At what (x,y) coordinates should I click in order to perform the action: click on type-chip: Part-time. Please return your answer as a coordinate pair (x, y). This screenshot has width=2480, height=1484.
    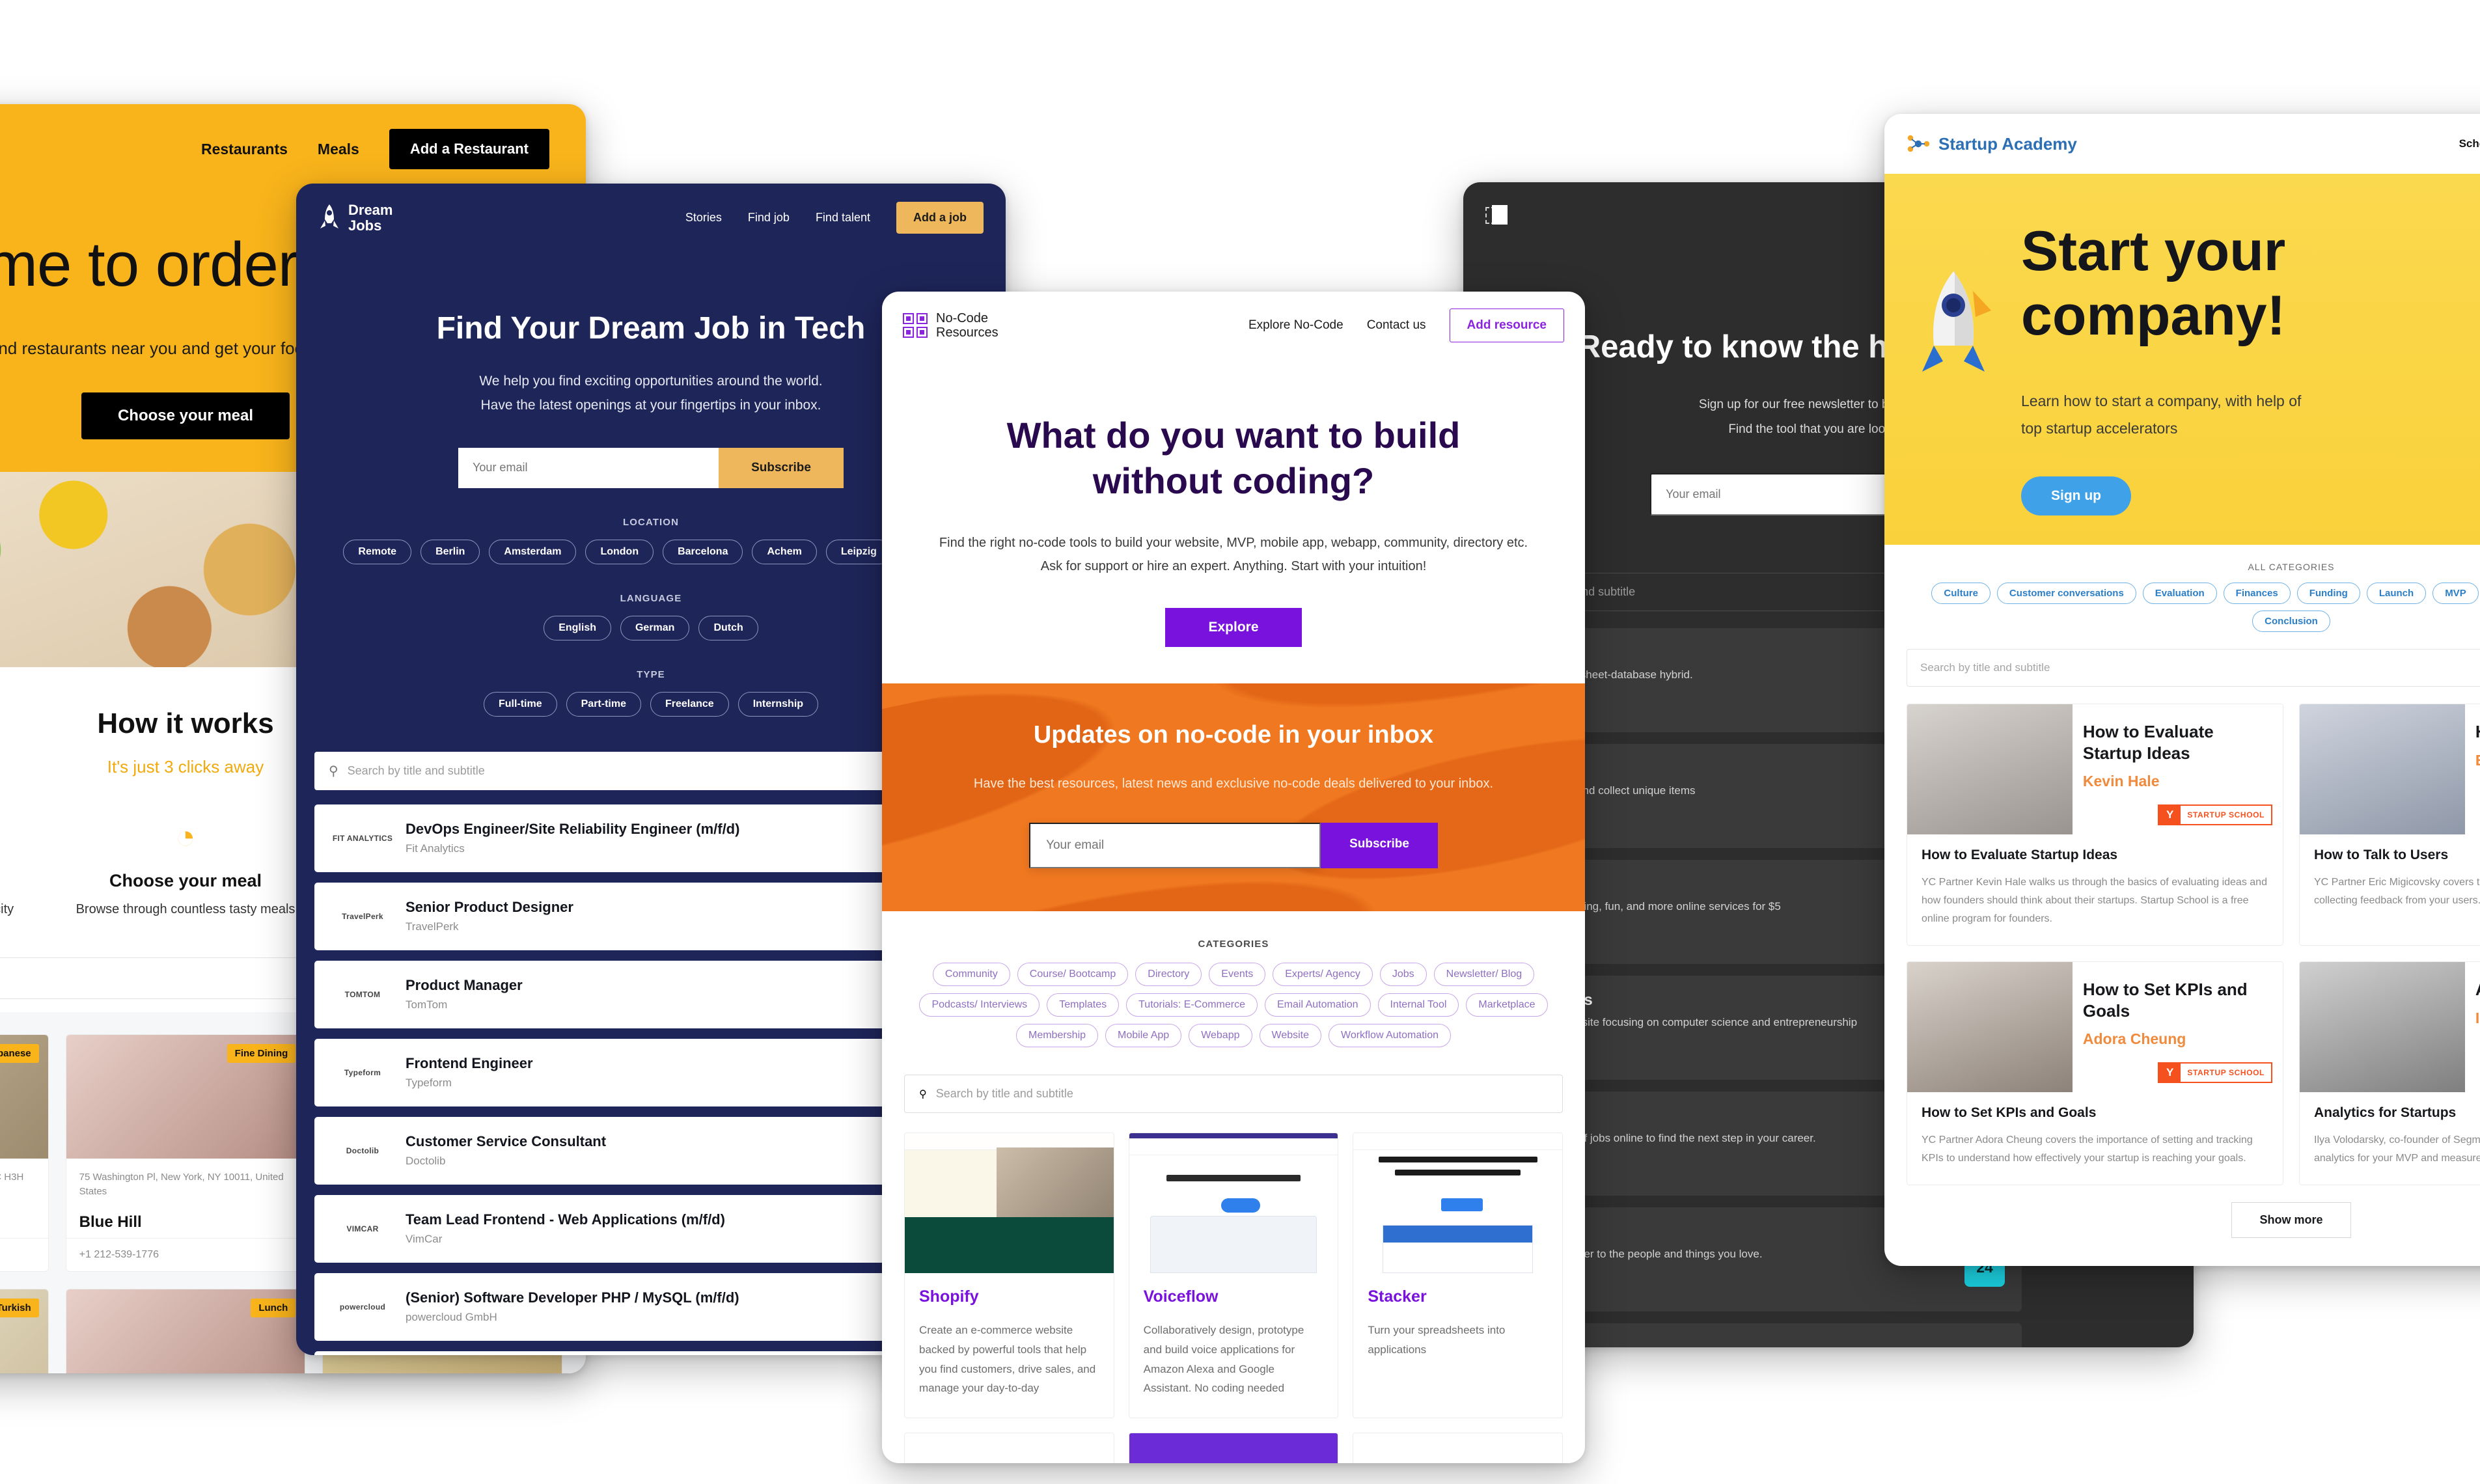
    Looking at the image, I should click on (603, 704).